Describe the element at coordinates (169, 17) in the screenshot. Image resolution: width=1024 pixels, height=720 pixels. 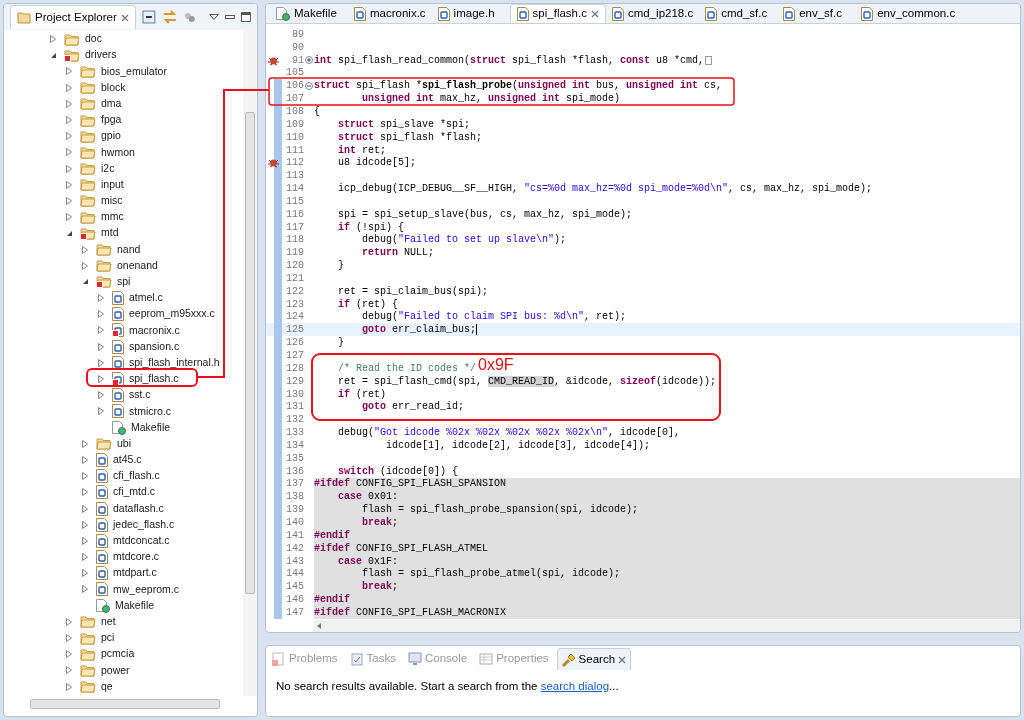
I see `link-arrows-icon` at that location.